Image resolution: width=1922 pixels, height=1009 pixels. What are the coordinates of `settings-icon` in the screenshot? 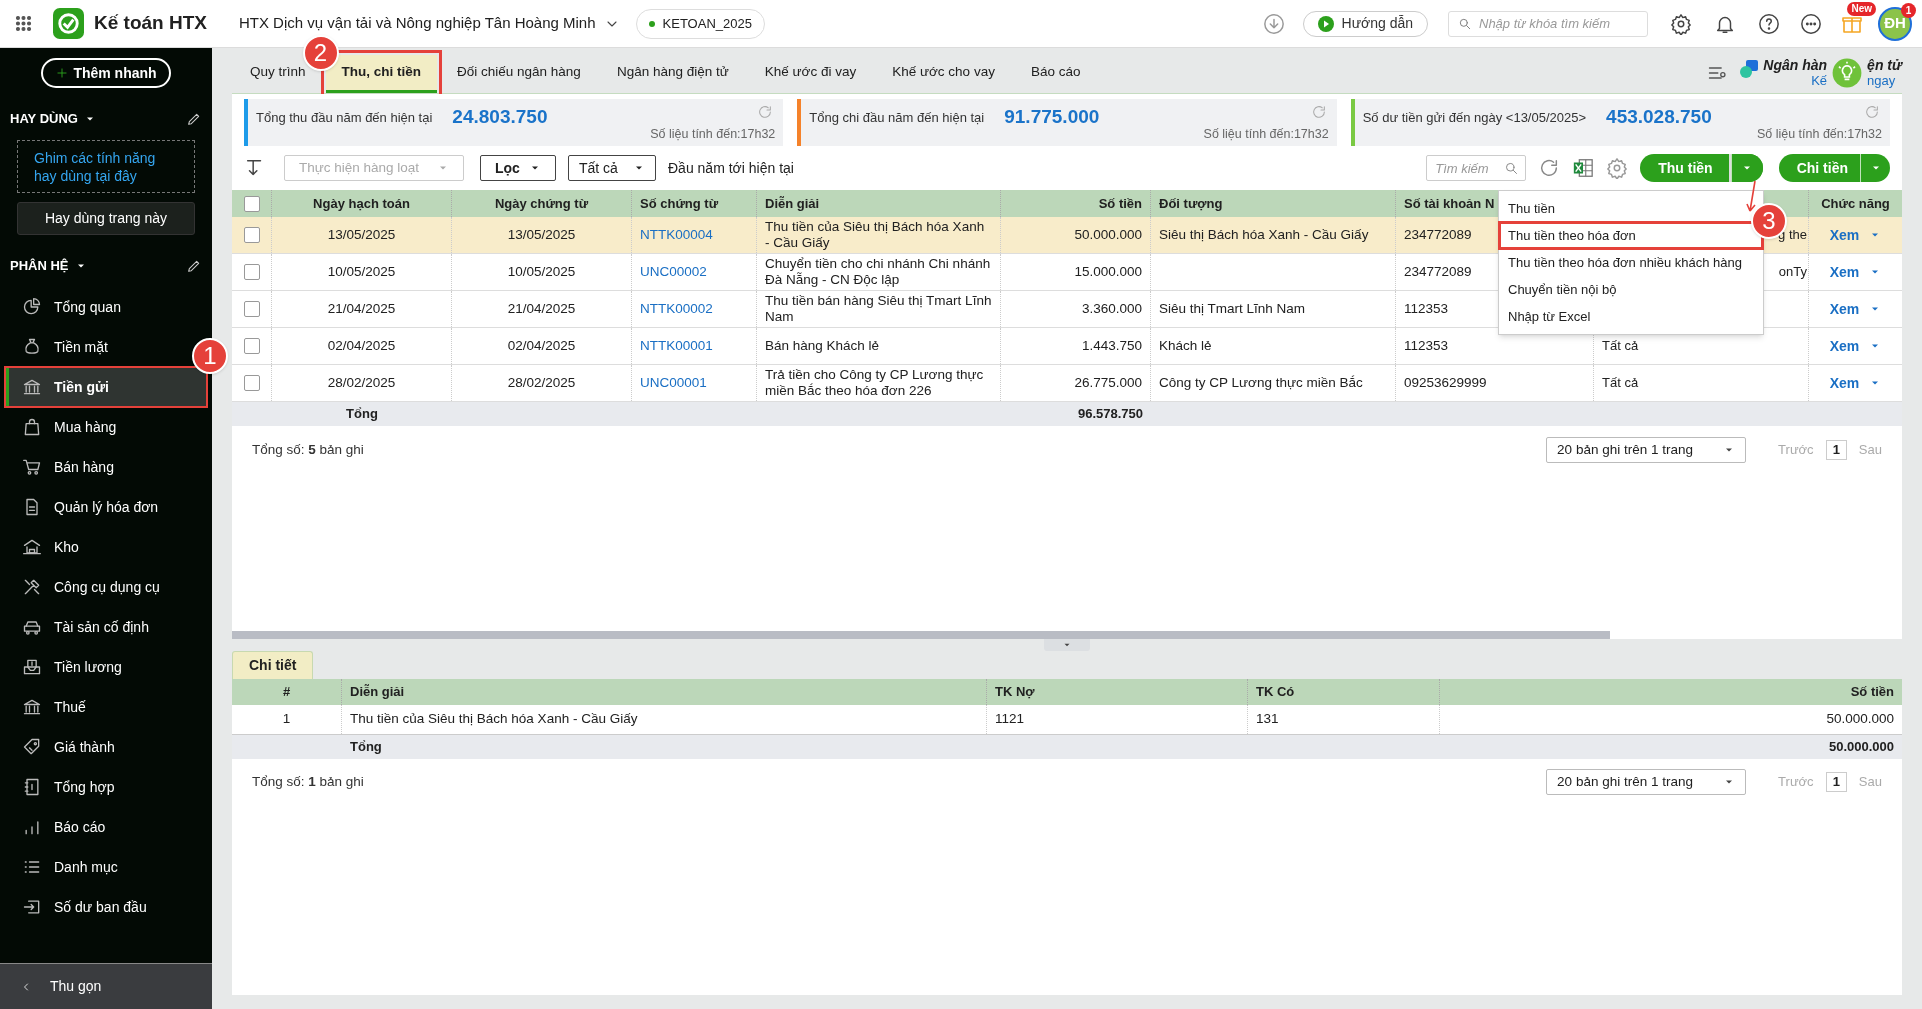 It's located at (1681, 23).